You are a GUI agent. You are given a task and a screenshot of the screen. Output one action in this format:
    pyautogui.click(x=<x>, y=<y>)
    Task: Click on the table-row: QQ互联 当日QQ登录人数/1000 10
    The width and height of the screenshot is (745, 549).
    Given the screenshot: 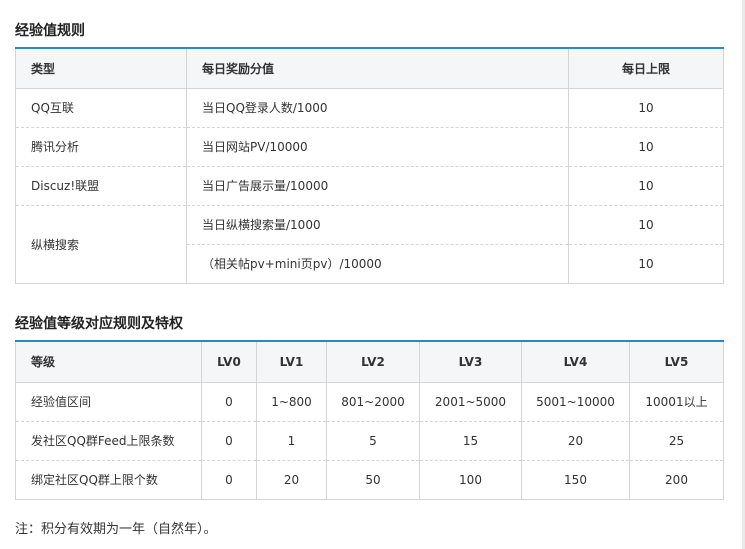 What is the action you would take?
    pyautogui.click(x=369, y=107)
    